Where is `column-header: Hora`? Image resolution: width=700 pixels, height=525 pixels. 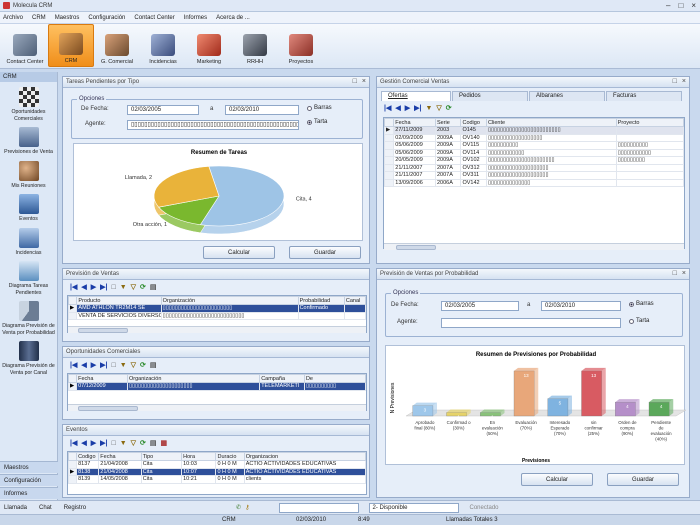 column-header: Hora is located at coordinates (199, 456).